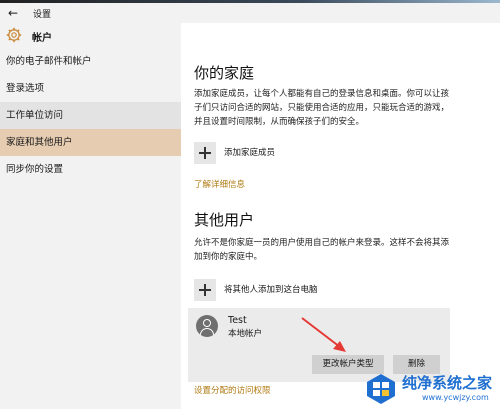  Describe the element at coordinates (14, 35) in the screenshot. I see `gear-icon` at that location.